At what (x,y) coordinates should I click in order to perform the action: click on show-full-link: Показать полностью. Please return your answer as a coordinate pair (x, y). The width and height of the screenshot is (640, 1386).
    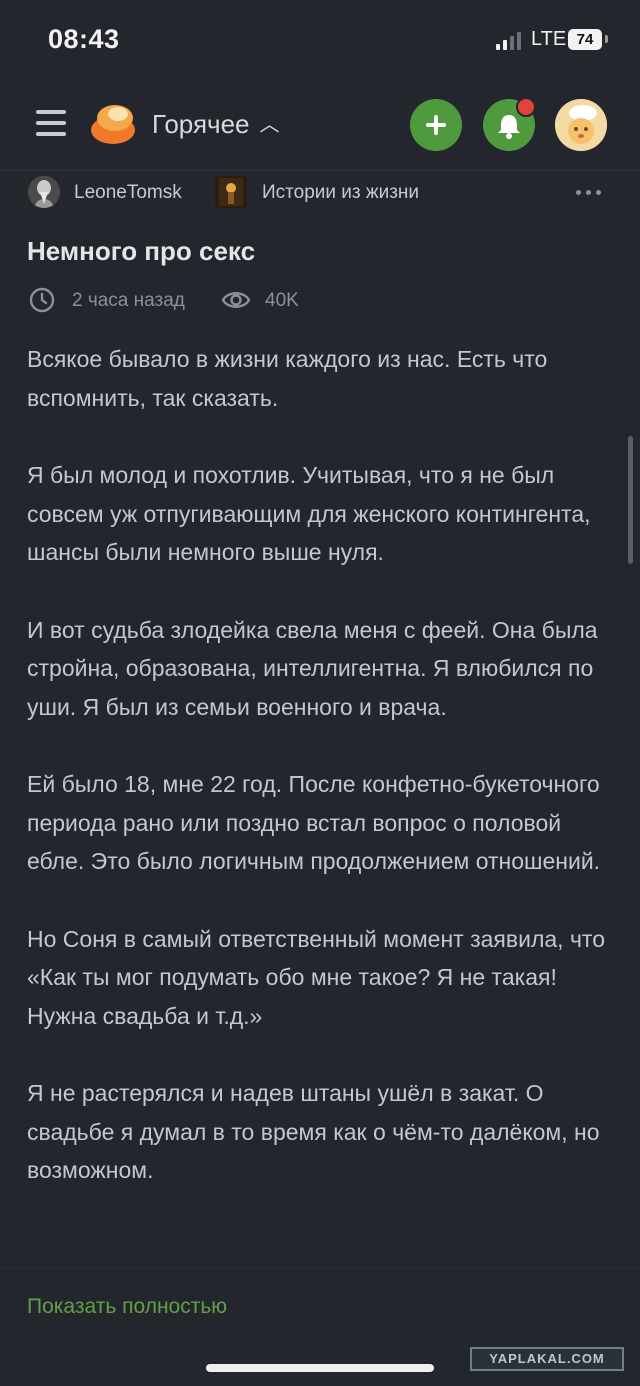
    Looking at the image, I should click on (127, 1307).